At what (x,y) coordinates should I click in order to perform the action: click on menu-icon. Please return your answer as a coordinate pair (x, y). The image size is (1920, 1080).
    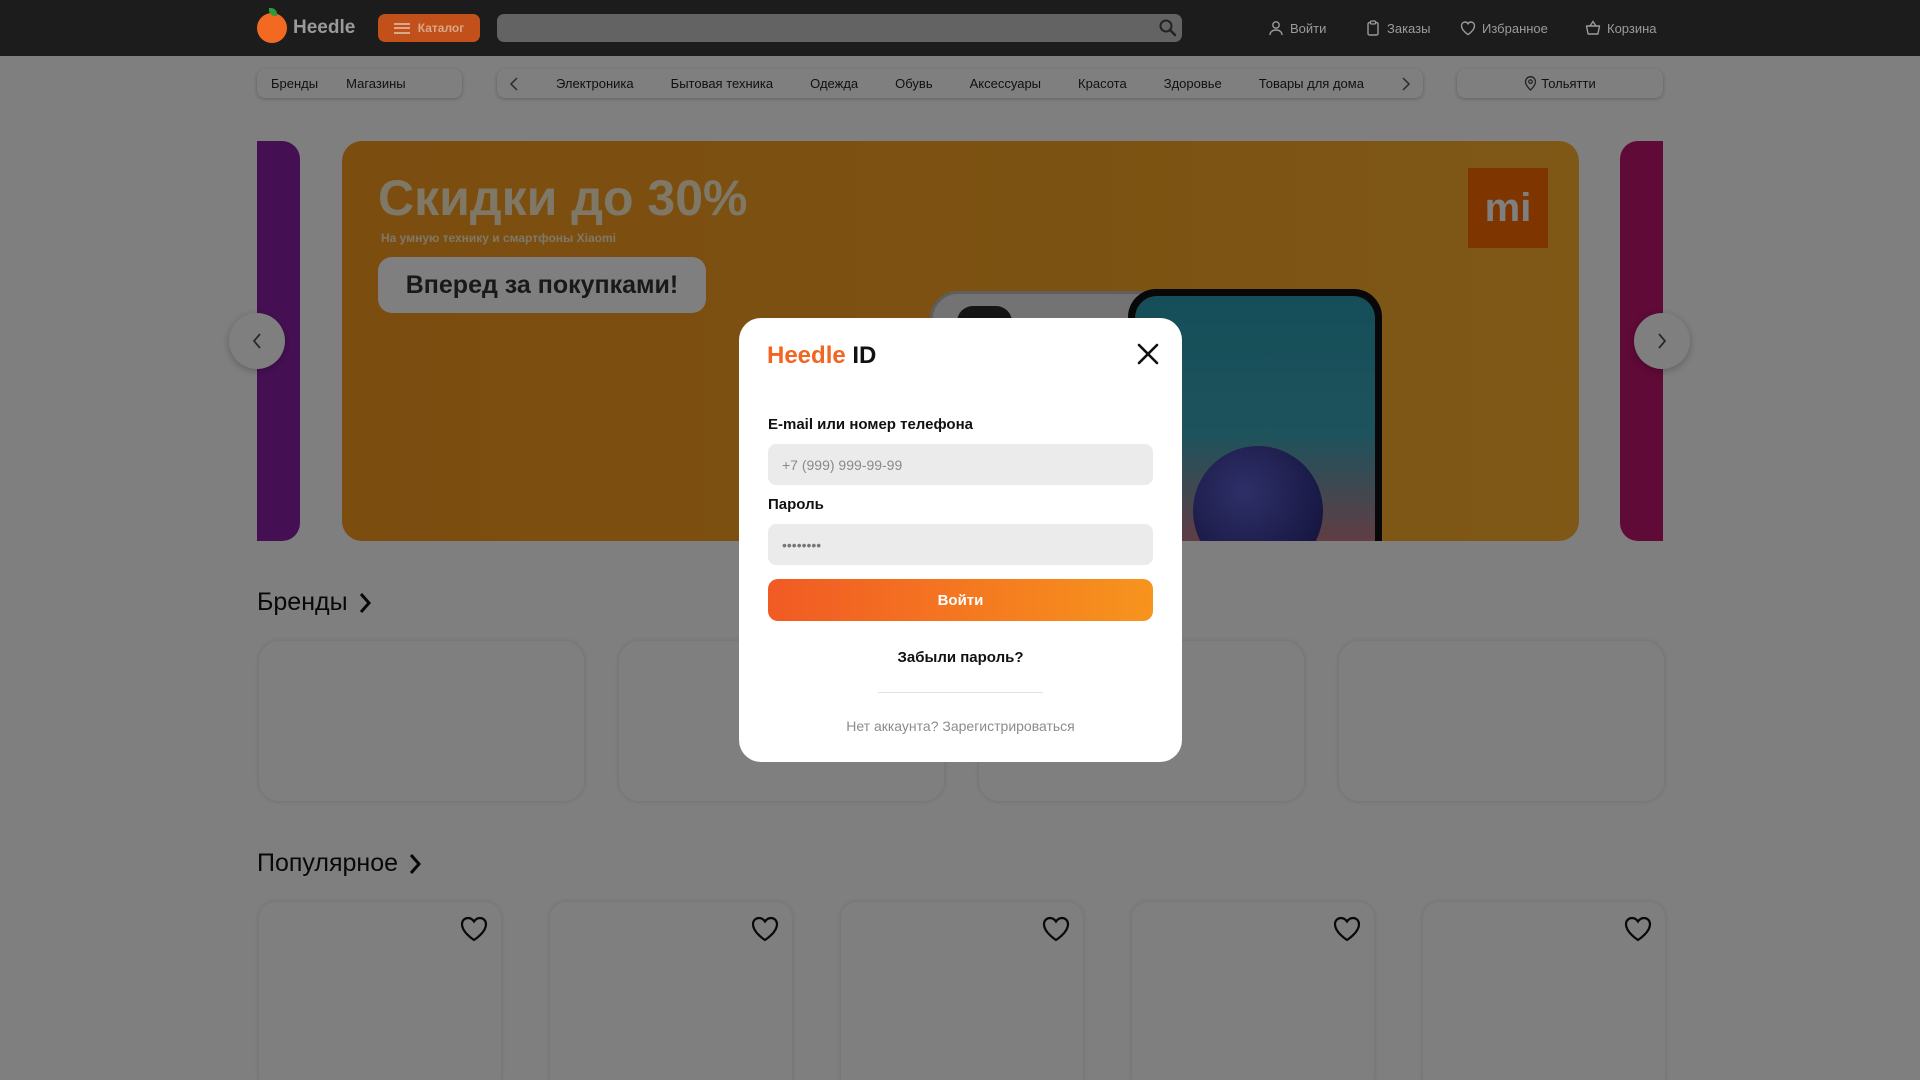
    Looking at the image, I should click on (401, 28).